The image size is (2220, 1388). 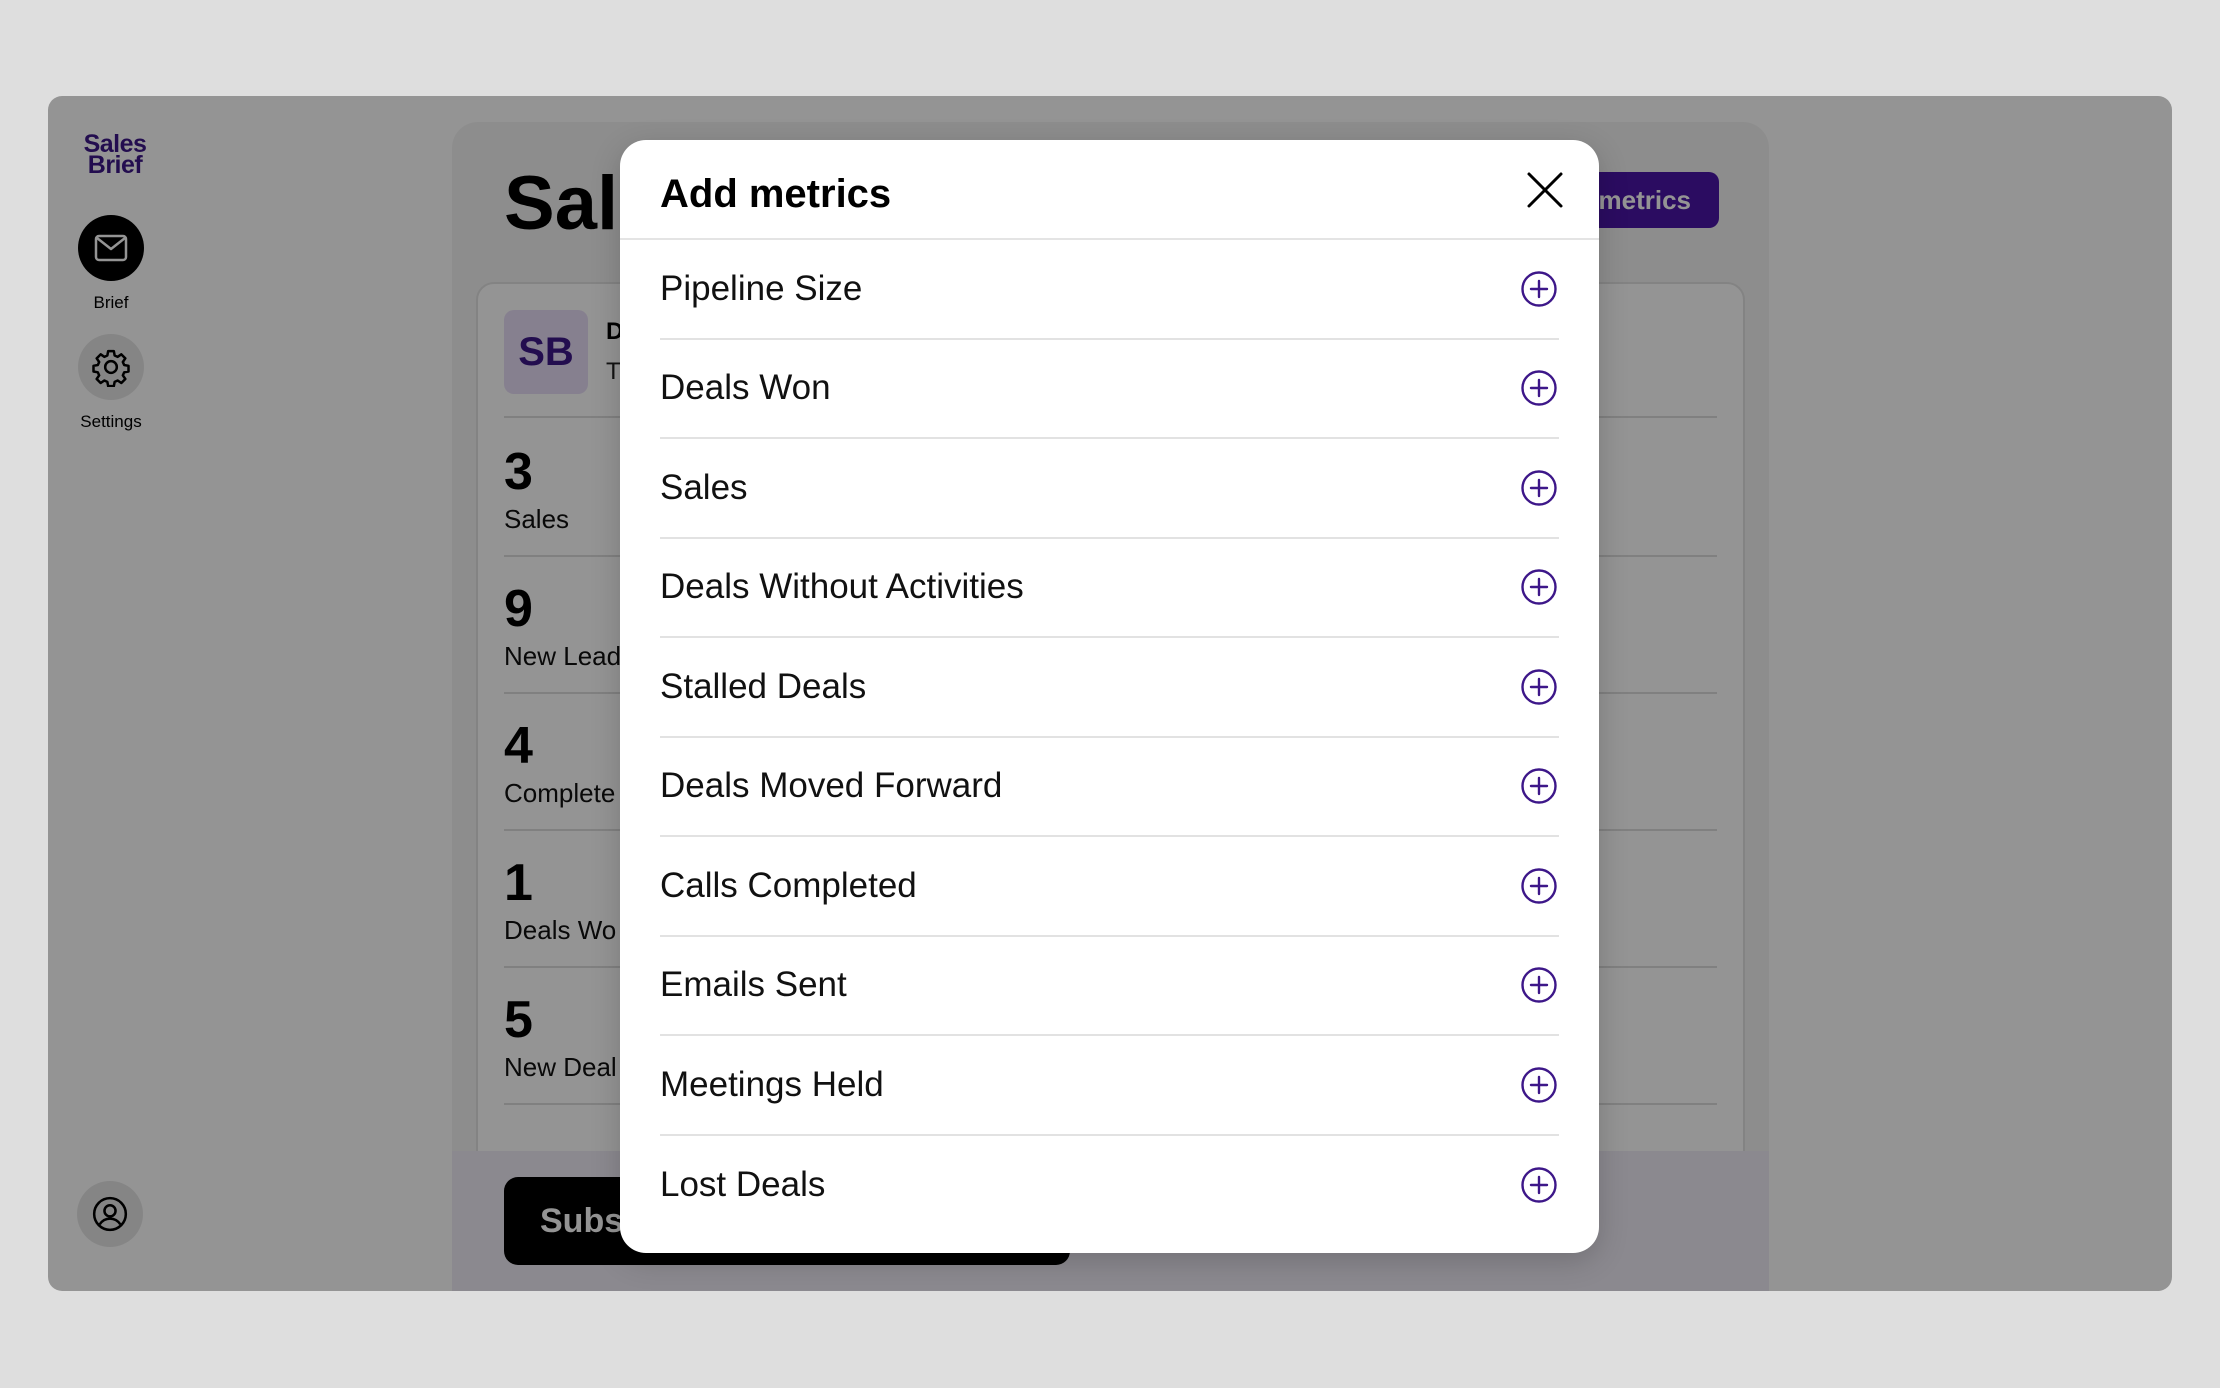 What do you see at coordinates (1109, 588) in the screenshot?
I see `list-item: Deals Without Activities` at bounding box center [1109, 588].